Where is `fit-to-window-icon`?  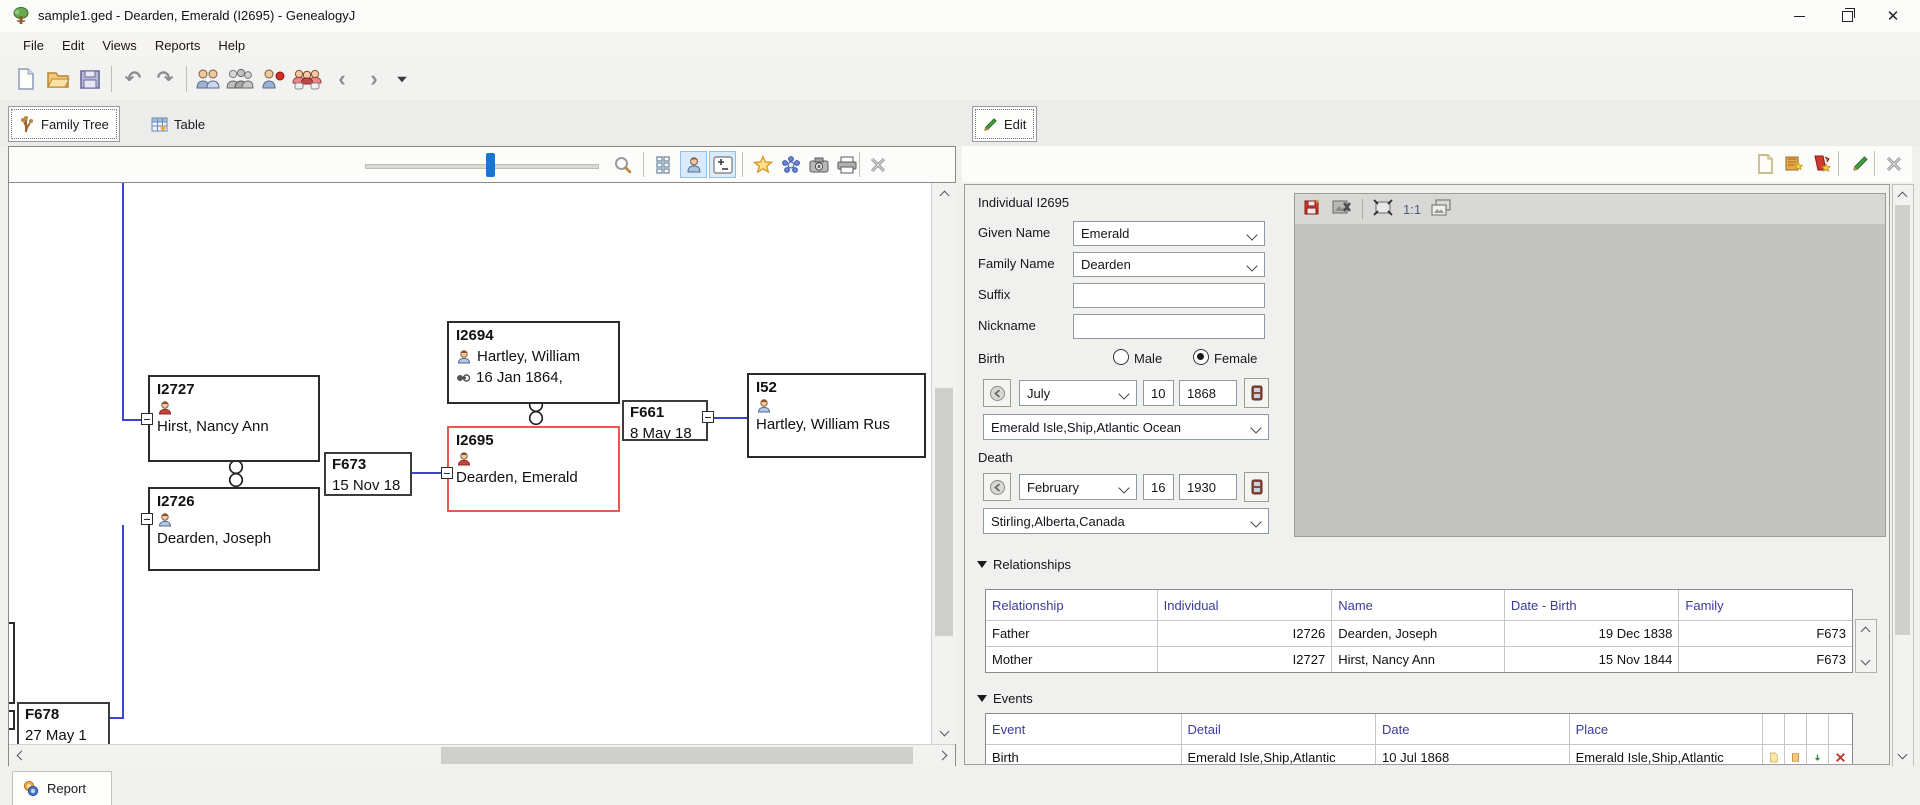 fit-to-window-icon is located at coordinates (1383, 209).